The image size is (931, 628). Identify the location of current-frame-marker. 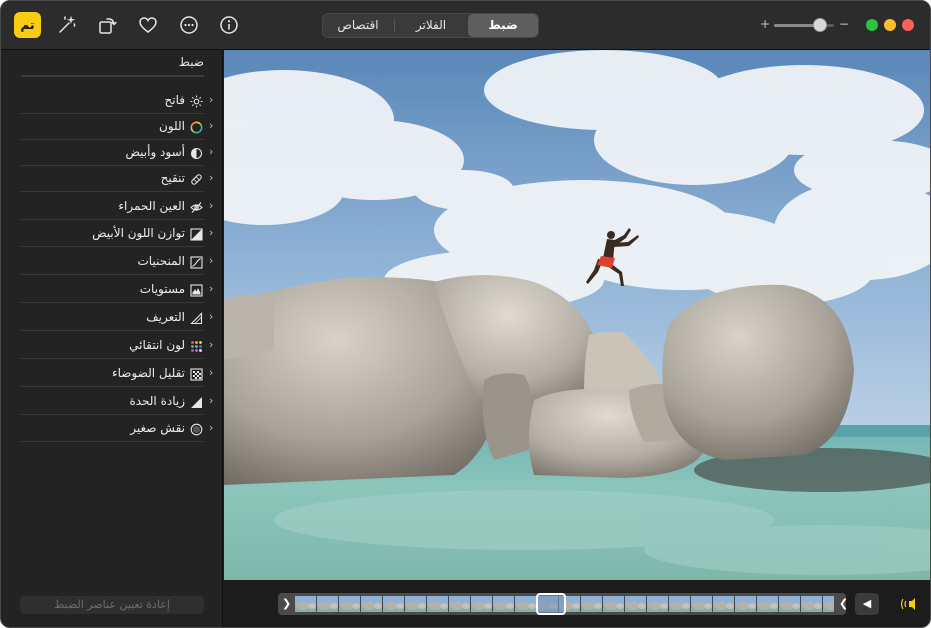
(551, 604).